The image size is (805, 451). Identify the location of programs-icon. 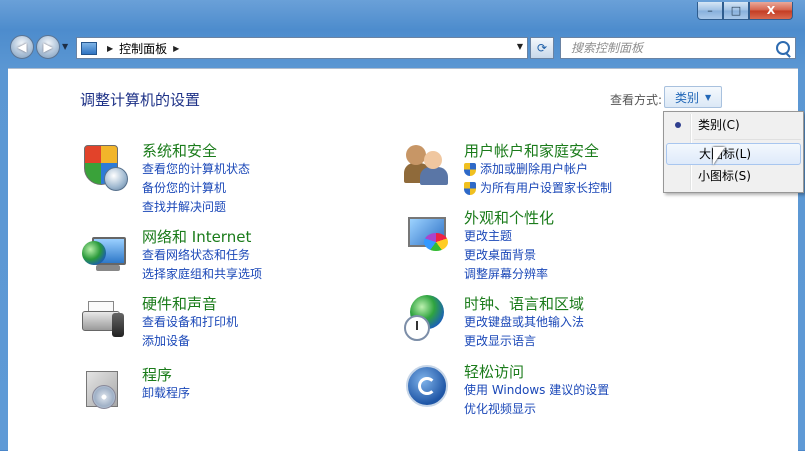
(104, 389).